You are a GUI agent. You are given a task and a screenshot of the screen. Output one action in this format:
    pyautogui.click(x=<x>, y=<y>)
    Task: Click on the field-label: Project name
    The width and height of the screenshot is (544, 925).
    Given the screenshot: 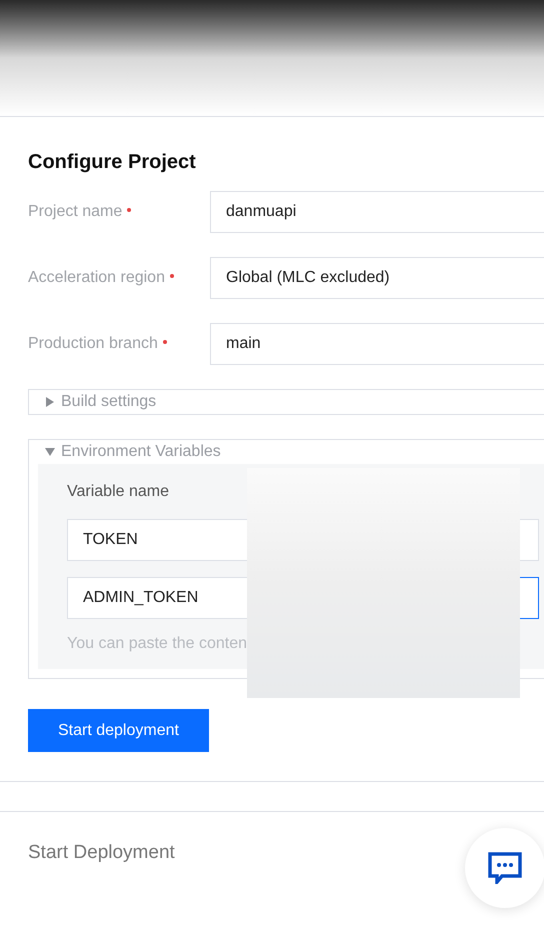 What is the action you would take?
    pyautogui.click(x=75, y=212)
    